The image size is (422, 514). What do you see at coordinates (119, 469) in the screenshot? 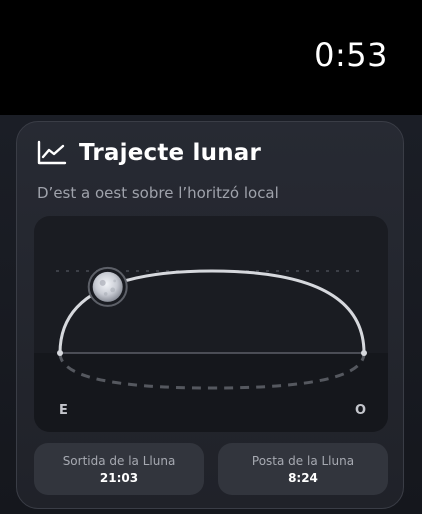
I see `moonrise-box: Sortida de la Lluna 21:03` at bounding box center [119, 469].